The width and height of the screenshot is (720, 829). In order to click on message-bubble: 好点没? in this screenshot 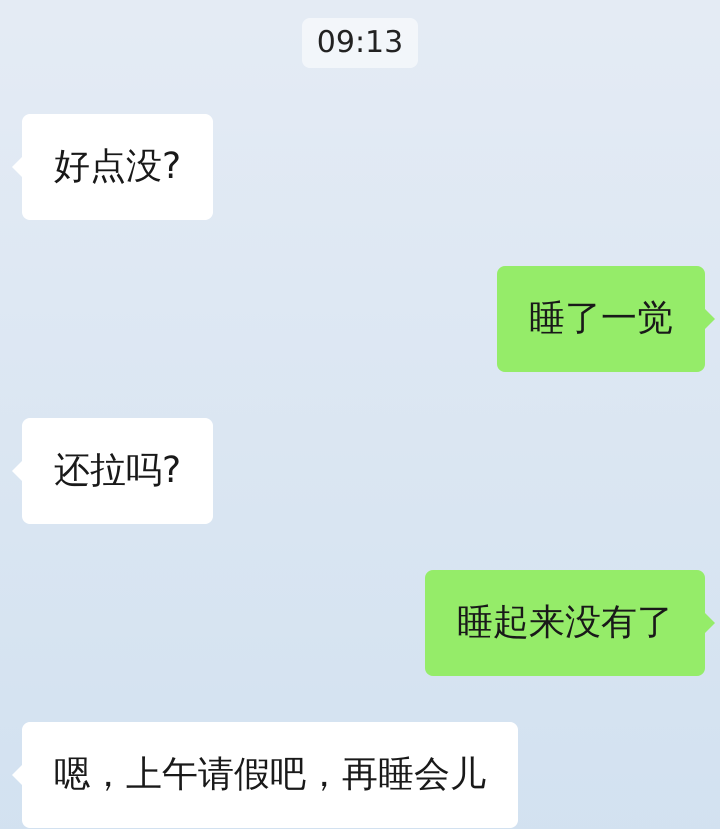, I will do `click(118, 167)`.